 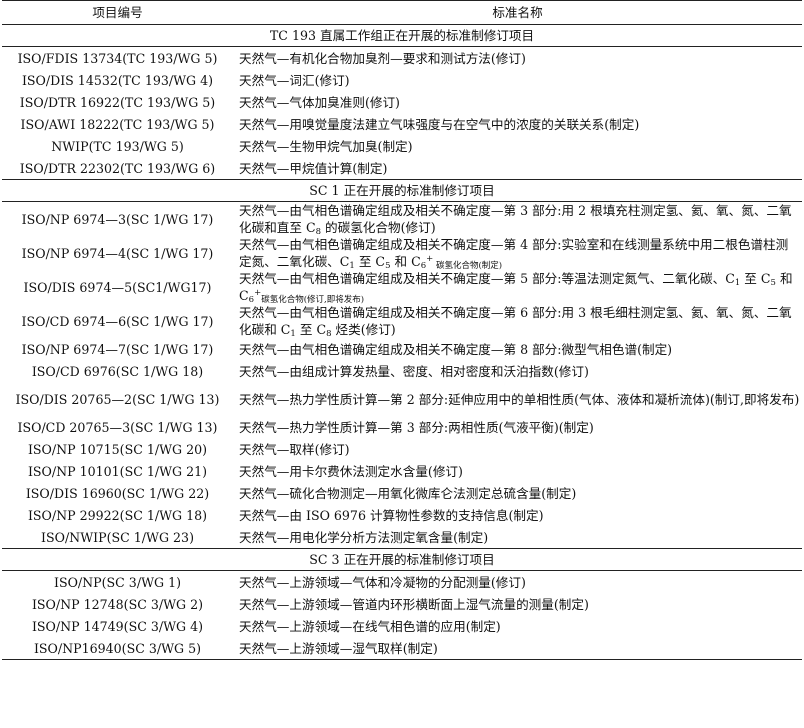 What do you see at coordinates (117, 124) in the screenshot?
I see `project-code: ISO/AWI 18222(TC 193/WG 5)` at bounding box center [117, 124].